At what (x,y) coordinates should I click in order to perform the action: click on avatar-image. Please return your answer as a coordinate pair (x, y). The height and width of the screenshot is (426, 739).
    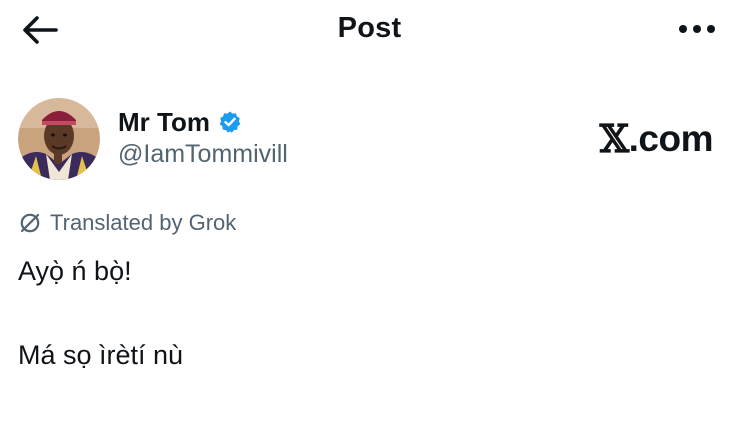
    Looking at the image, I should click on (59, 139).